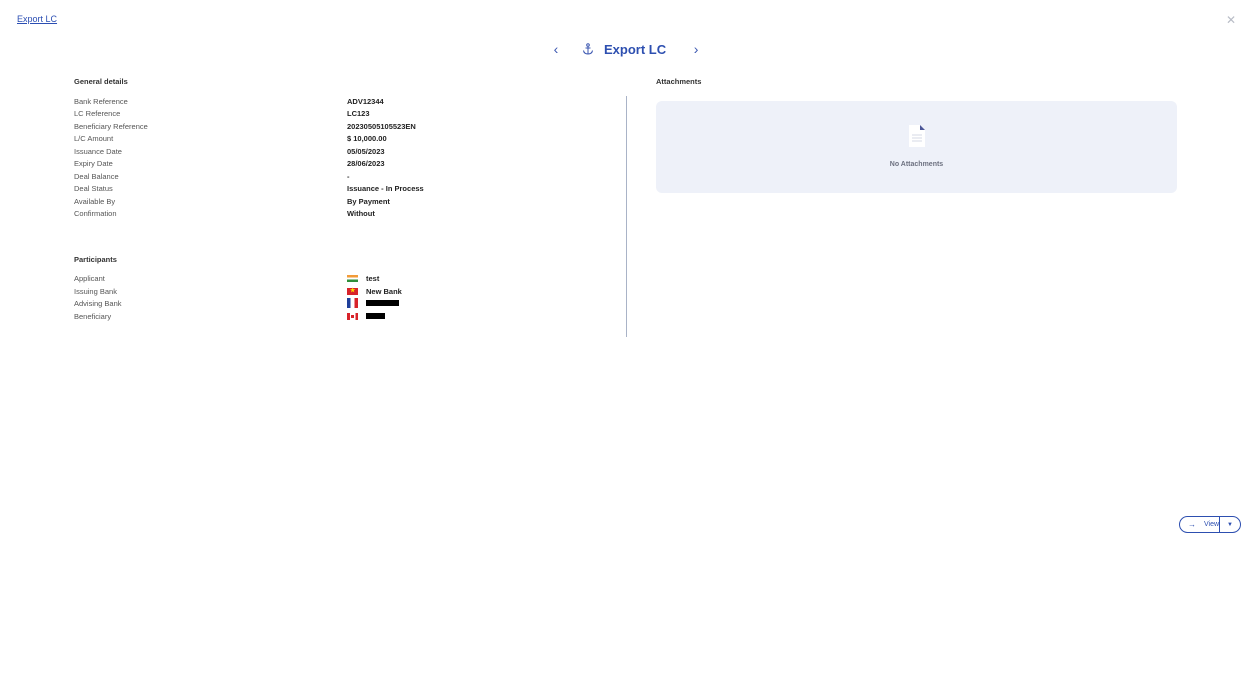 The height and width of the screenshot is (673, 1250). What do you see at coordinates (358, 113) in the screenshot?
I see `detail-value: LC123` at bounding box center [358, 113].